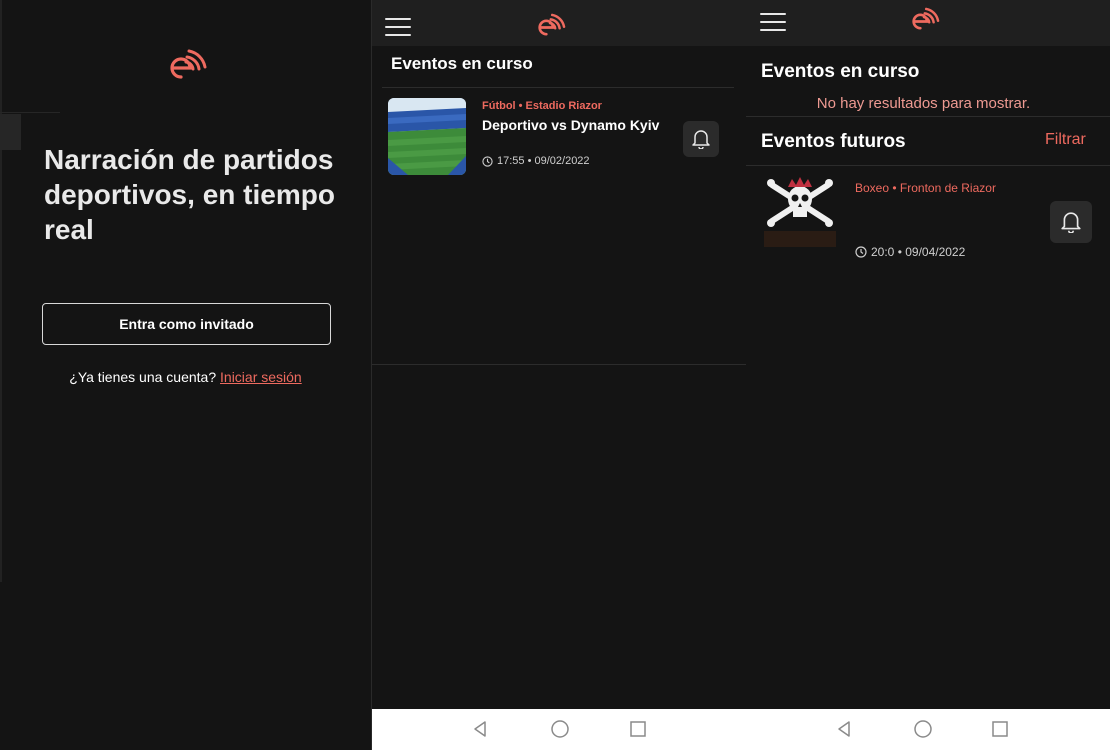 Image resolution: width=1110 pixels, height=750 pixels. What do you see at coordinates (570, 125) in the screenshot?
I see `event-title: Deportivo vs Dynamo Kyiv` at bounding box center [570, 125].